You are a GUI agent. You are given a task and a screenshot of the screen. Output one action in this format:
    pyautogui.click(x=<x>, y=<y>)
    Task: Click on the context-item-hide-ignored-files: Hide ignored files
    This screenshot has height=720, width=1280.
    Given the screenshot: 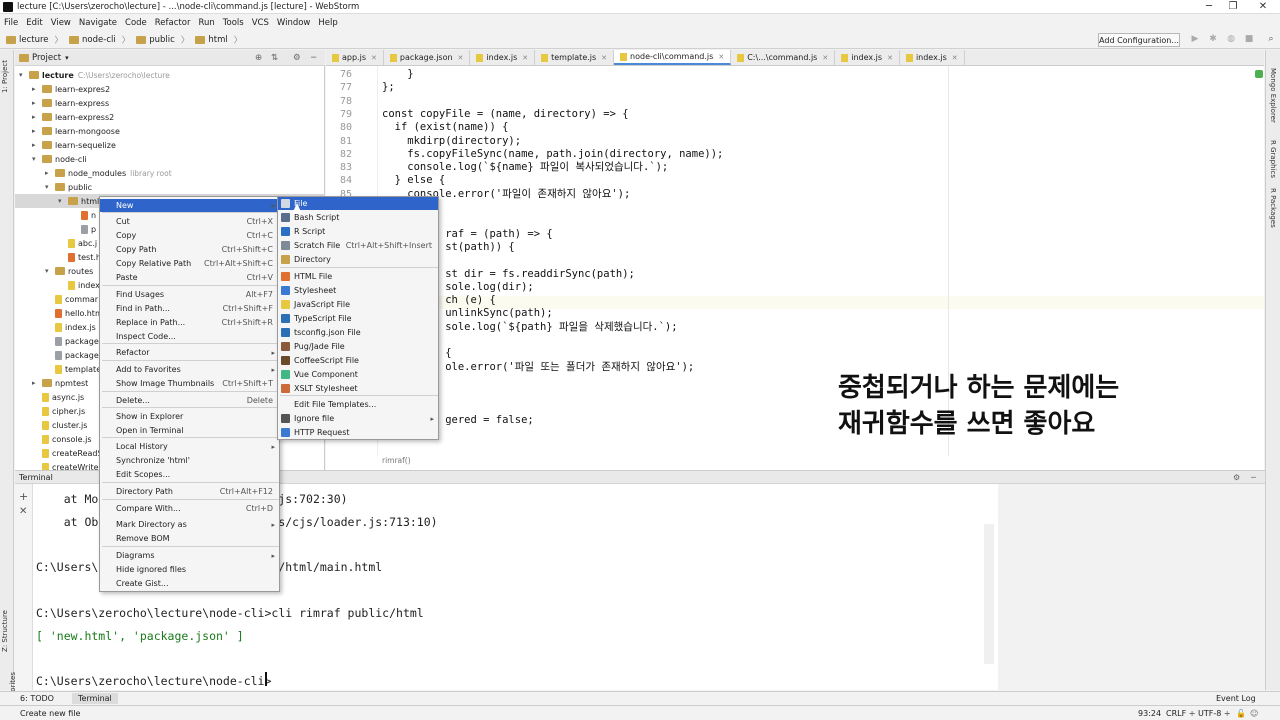 What is the action you would take?
    pyautogui.click(x=189, y=569)
    